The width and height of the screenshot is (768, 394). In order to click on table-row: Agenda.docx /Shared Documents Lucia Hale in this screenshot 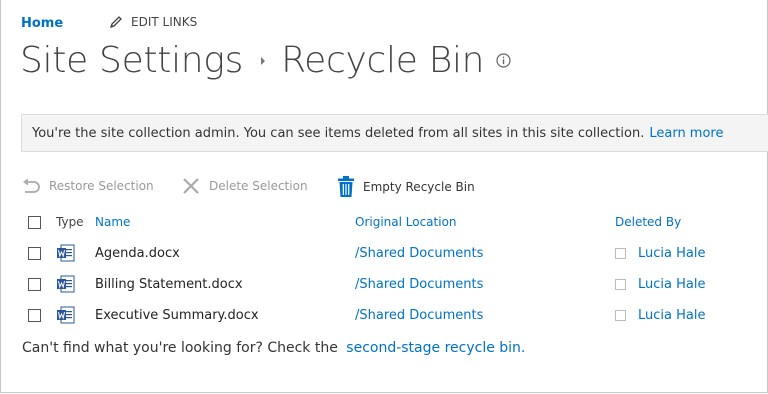, I will do `click(384, 253)`.